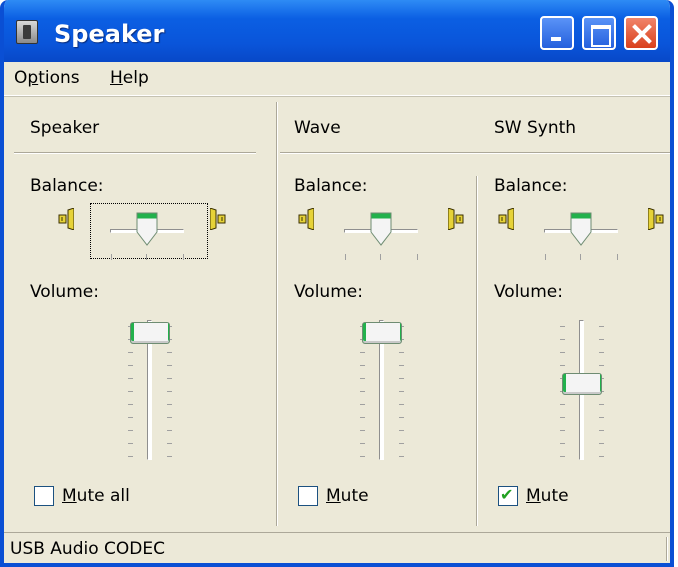 The image size is (678, 567). What do you see at coordinates (65, 128) in the screenshot?
I see `channel-name-speaker: Speaker` at bounding box center [65, 128].